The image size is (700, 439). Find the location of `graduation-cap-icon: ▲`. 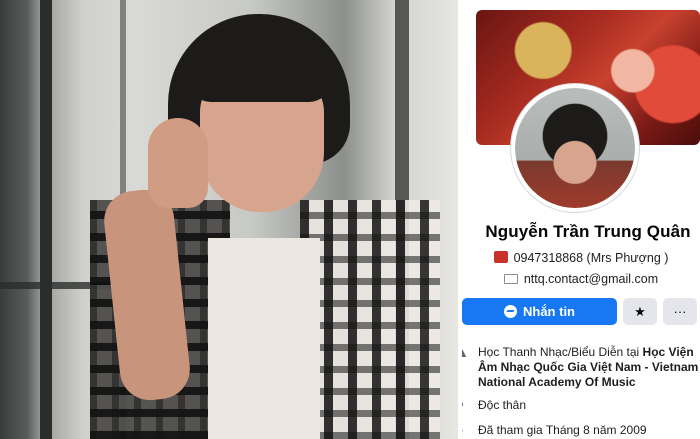

graduation-cap-icon: ▲ is located at coordinates (465, 352).